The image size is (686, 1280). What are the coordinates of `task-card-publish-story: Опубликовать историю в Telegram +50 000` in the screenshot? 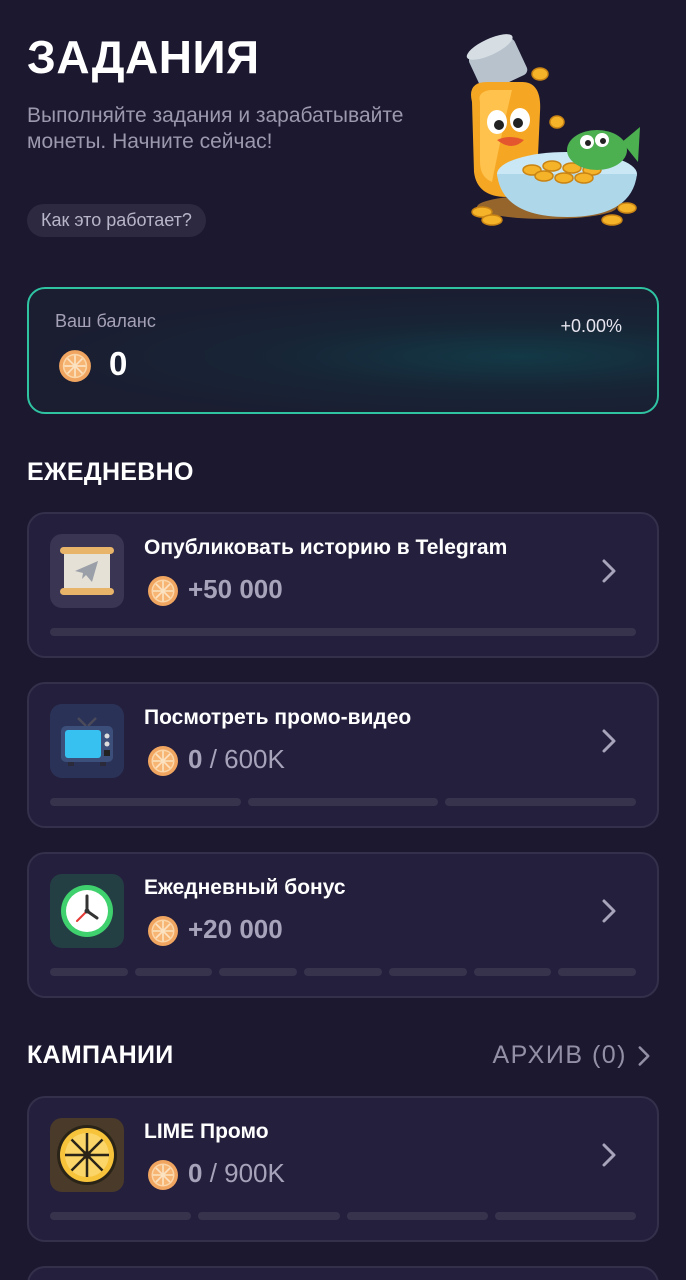 It's located at (343, 585).